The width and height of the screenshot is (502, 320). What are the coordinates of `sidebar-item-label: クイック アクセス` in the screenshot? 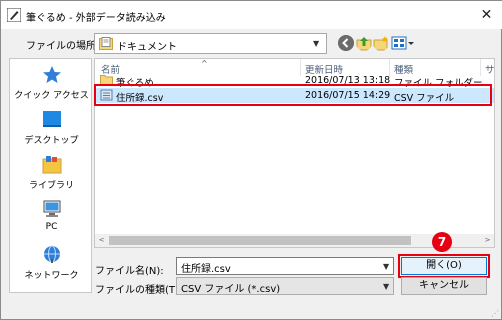 It's located at (51, 96).